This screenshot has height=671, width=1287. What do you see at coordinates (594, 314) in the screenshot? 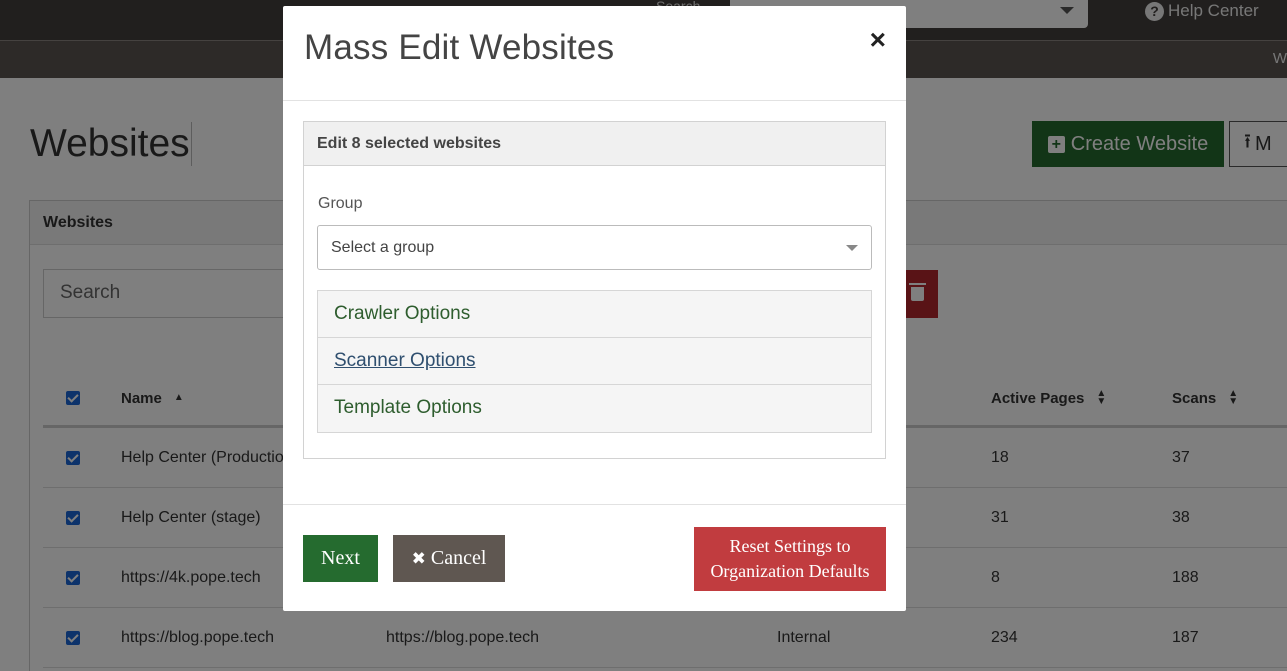
I see `accordion-crawler-options: Crawler Options` at bounding box center [594, 314].